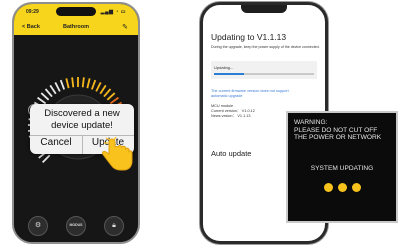  Describe the element at coordinates (264, 9) in the screenshot. I see `phone-notch` at that location.